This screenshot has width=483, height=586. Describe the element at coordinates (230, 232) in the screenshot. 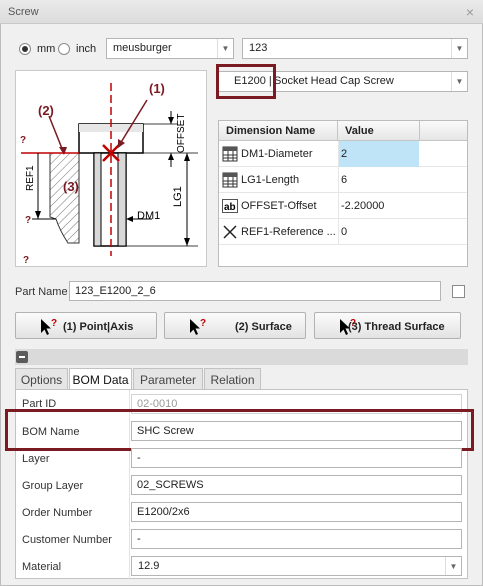

I see `cross-icon` at that location.